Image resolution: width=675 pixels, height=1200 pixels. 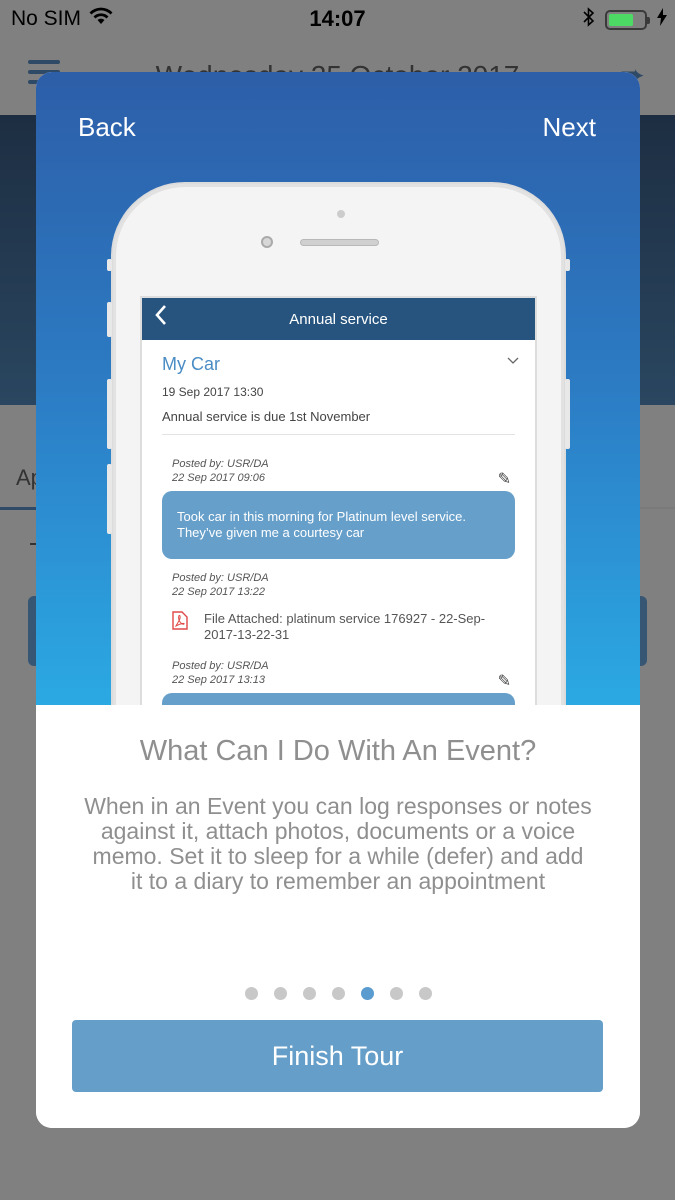 What do you see at coordinates (180, 627) in the screenshot?
I see `pdf-file-icon` at bounding box center [180, 627].